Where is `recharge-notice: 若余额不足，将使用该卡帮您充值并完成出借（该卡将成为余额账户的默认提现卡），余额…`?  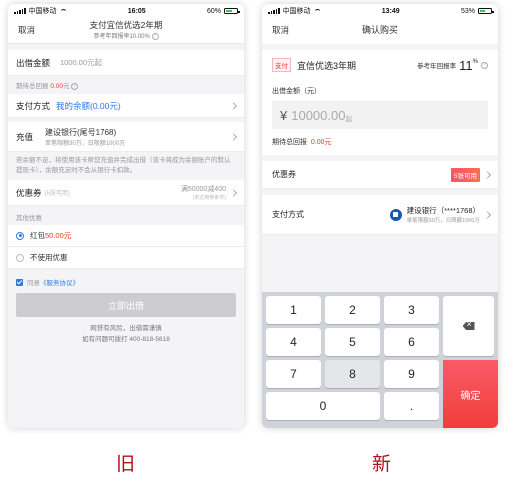
recharge-notice: 若余额不足，将使用该卡帮您充值并完成出借（该卡将成为余额账户的默认提现卡），余额… is located at coordinates (123, 165).